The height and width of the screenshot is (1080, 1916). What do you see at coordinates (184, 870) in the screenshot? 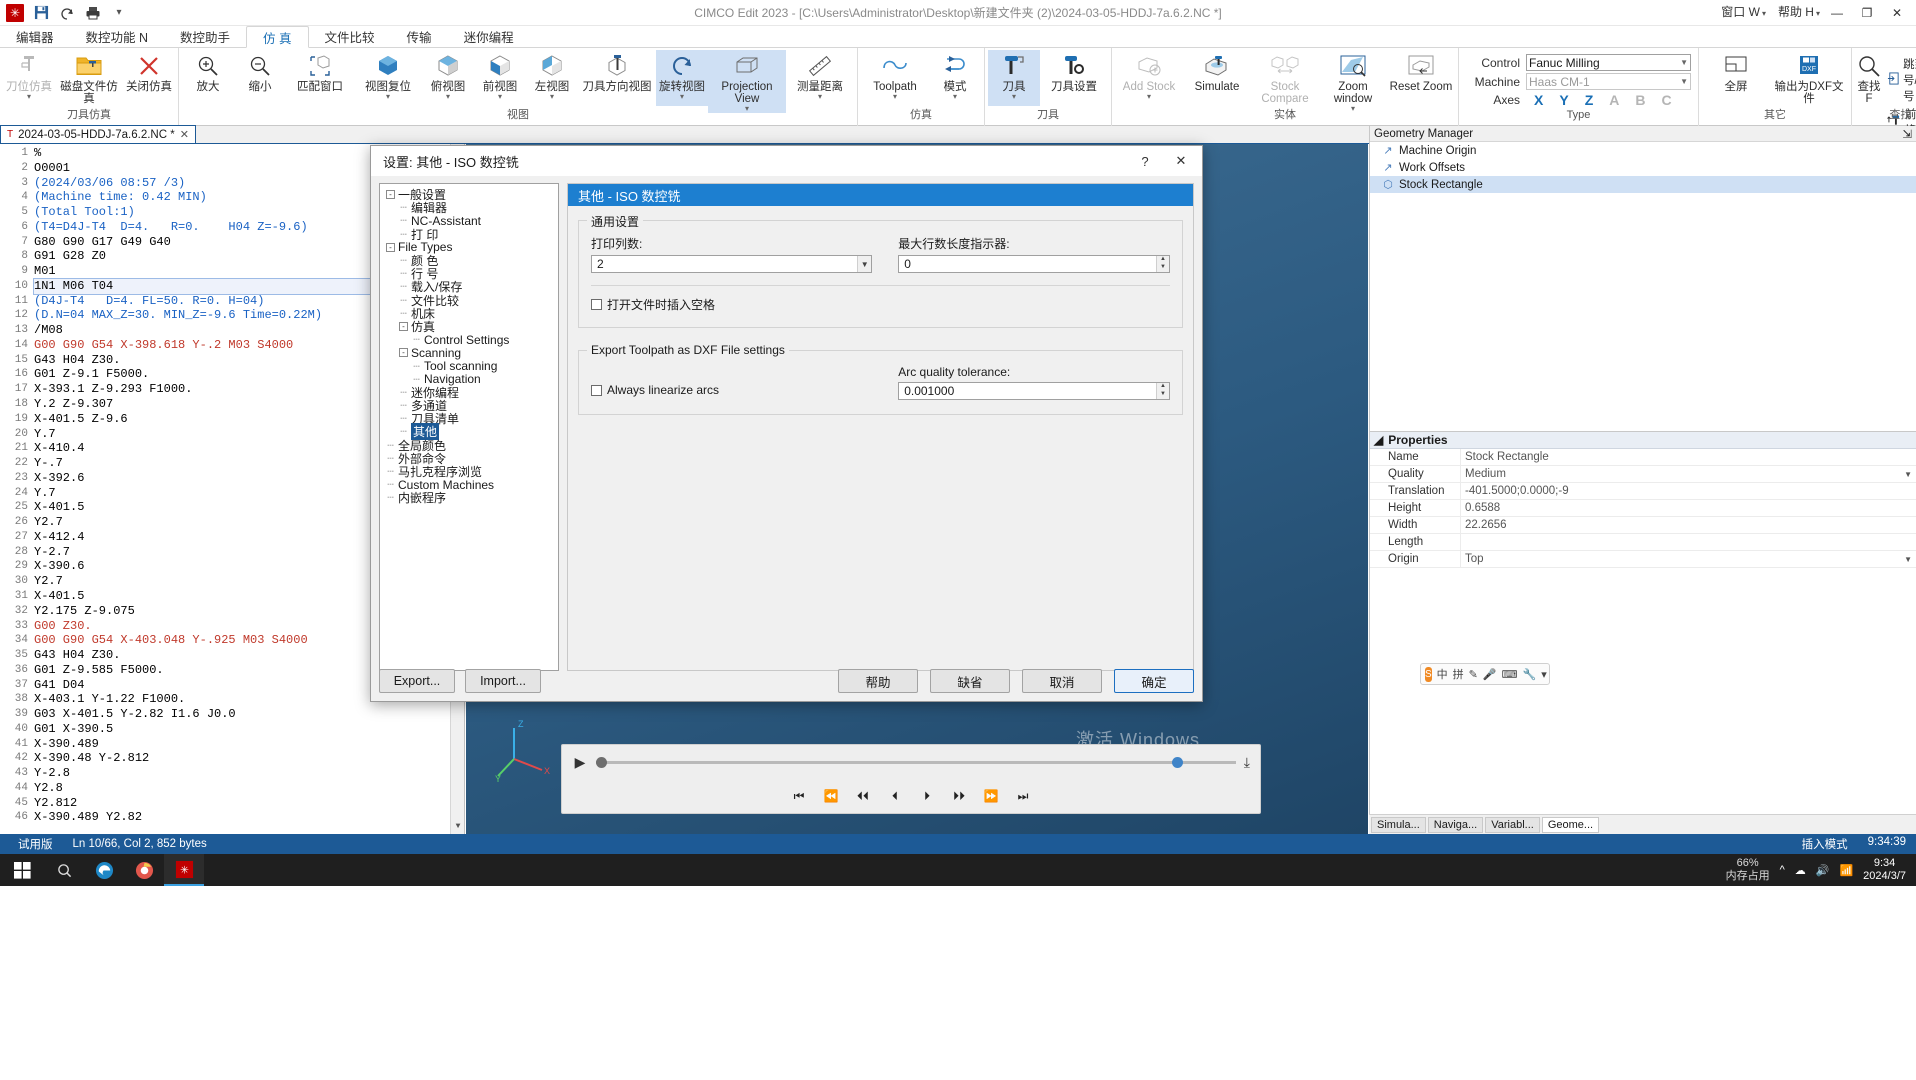
I see `taskbar-app-cimco: ✳` at bounding box center [184, 870].